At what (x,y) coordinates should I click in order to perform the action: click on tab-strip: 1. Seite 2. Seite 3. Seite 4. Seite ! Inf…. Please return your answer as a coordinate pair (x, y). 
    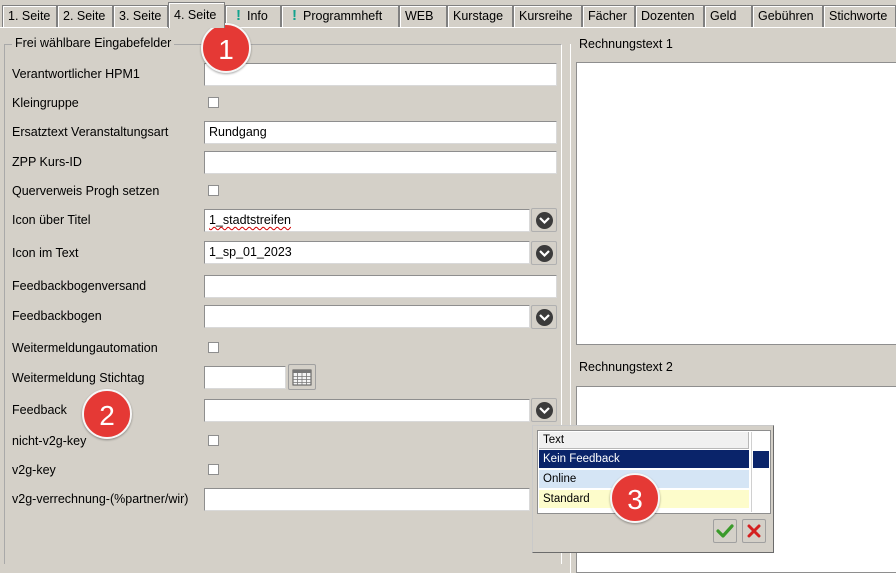
    Looking at the image, I should click on (448, 14).